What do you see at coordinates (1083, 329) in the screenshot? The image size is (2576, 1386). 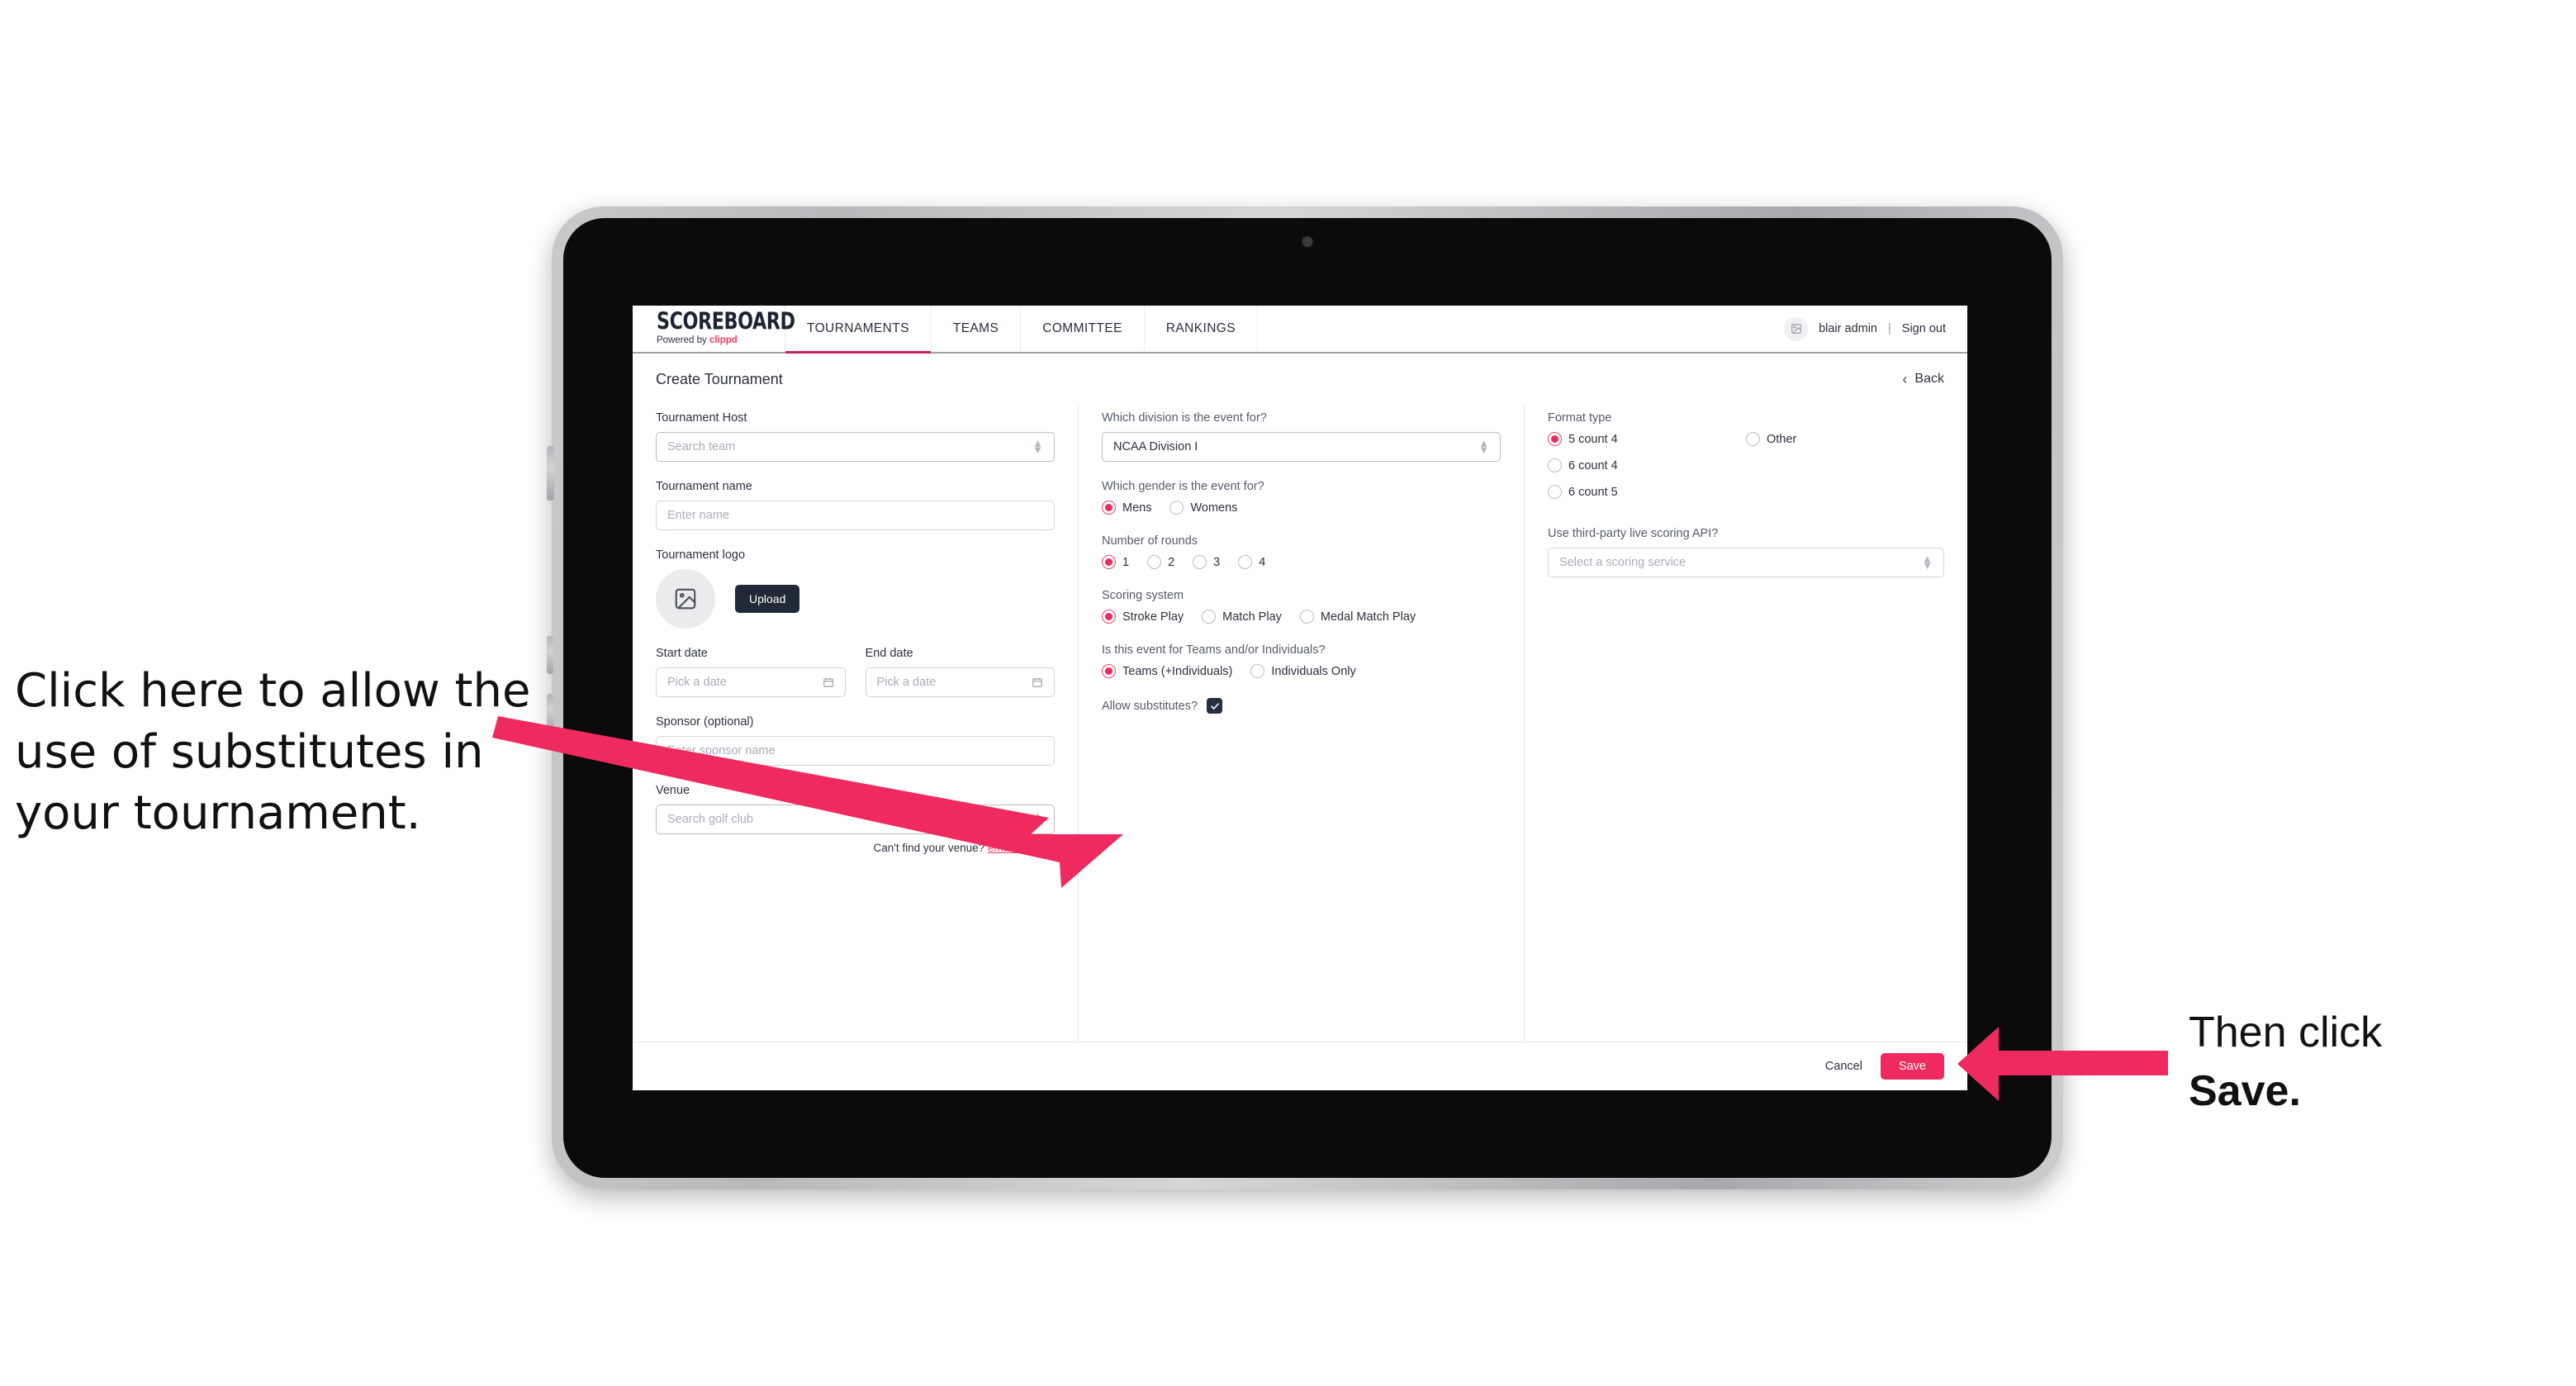 I see `tab-committee: COMMITTEE` at bounding box center [1083, 329].